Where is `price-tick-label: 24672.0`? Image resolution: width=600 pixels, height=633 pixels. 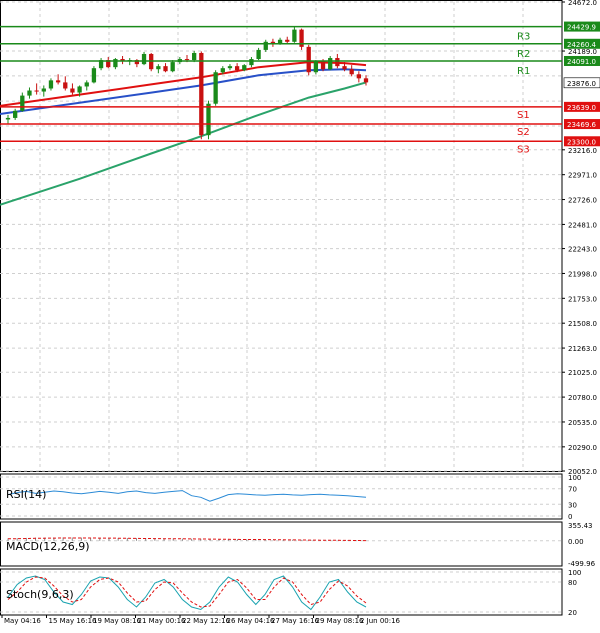
price-tick-label: 24672.0 is located at coordinates (582, 3).